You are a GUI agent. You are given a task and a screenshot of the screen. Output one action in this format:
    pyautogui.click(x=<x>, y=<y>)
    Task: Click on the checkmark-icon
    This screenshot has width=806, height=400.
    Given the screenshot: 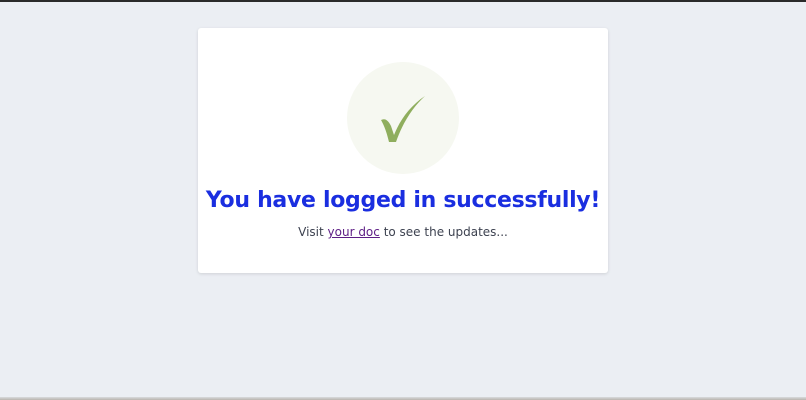 What is the action you would take?
    pyautogui.click(x=403, y=119)
    